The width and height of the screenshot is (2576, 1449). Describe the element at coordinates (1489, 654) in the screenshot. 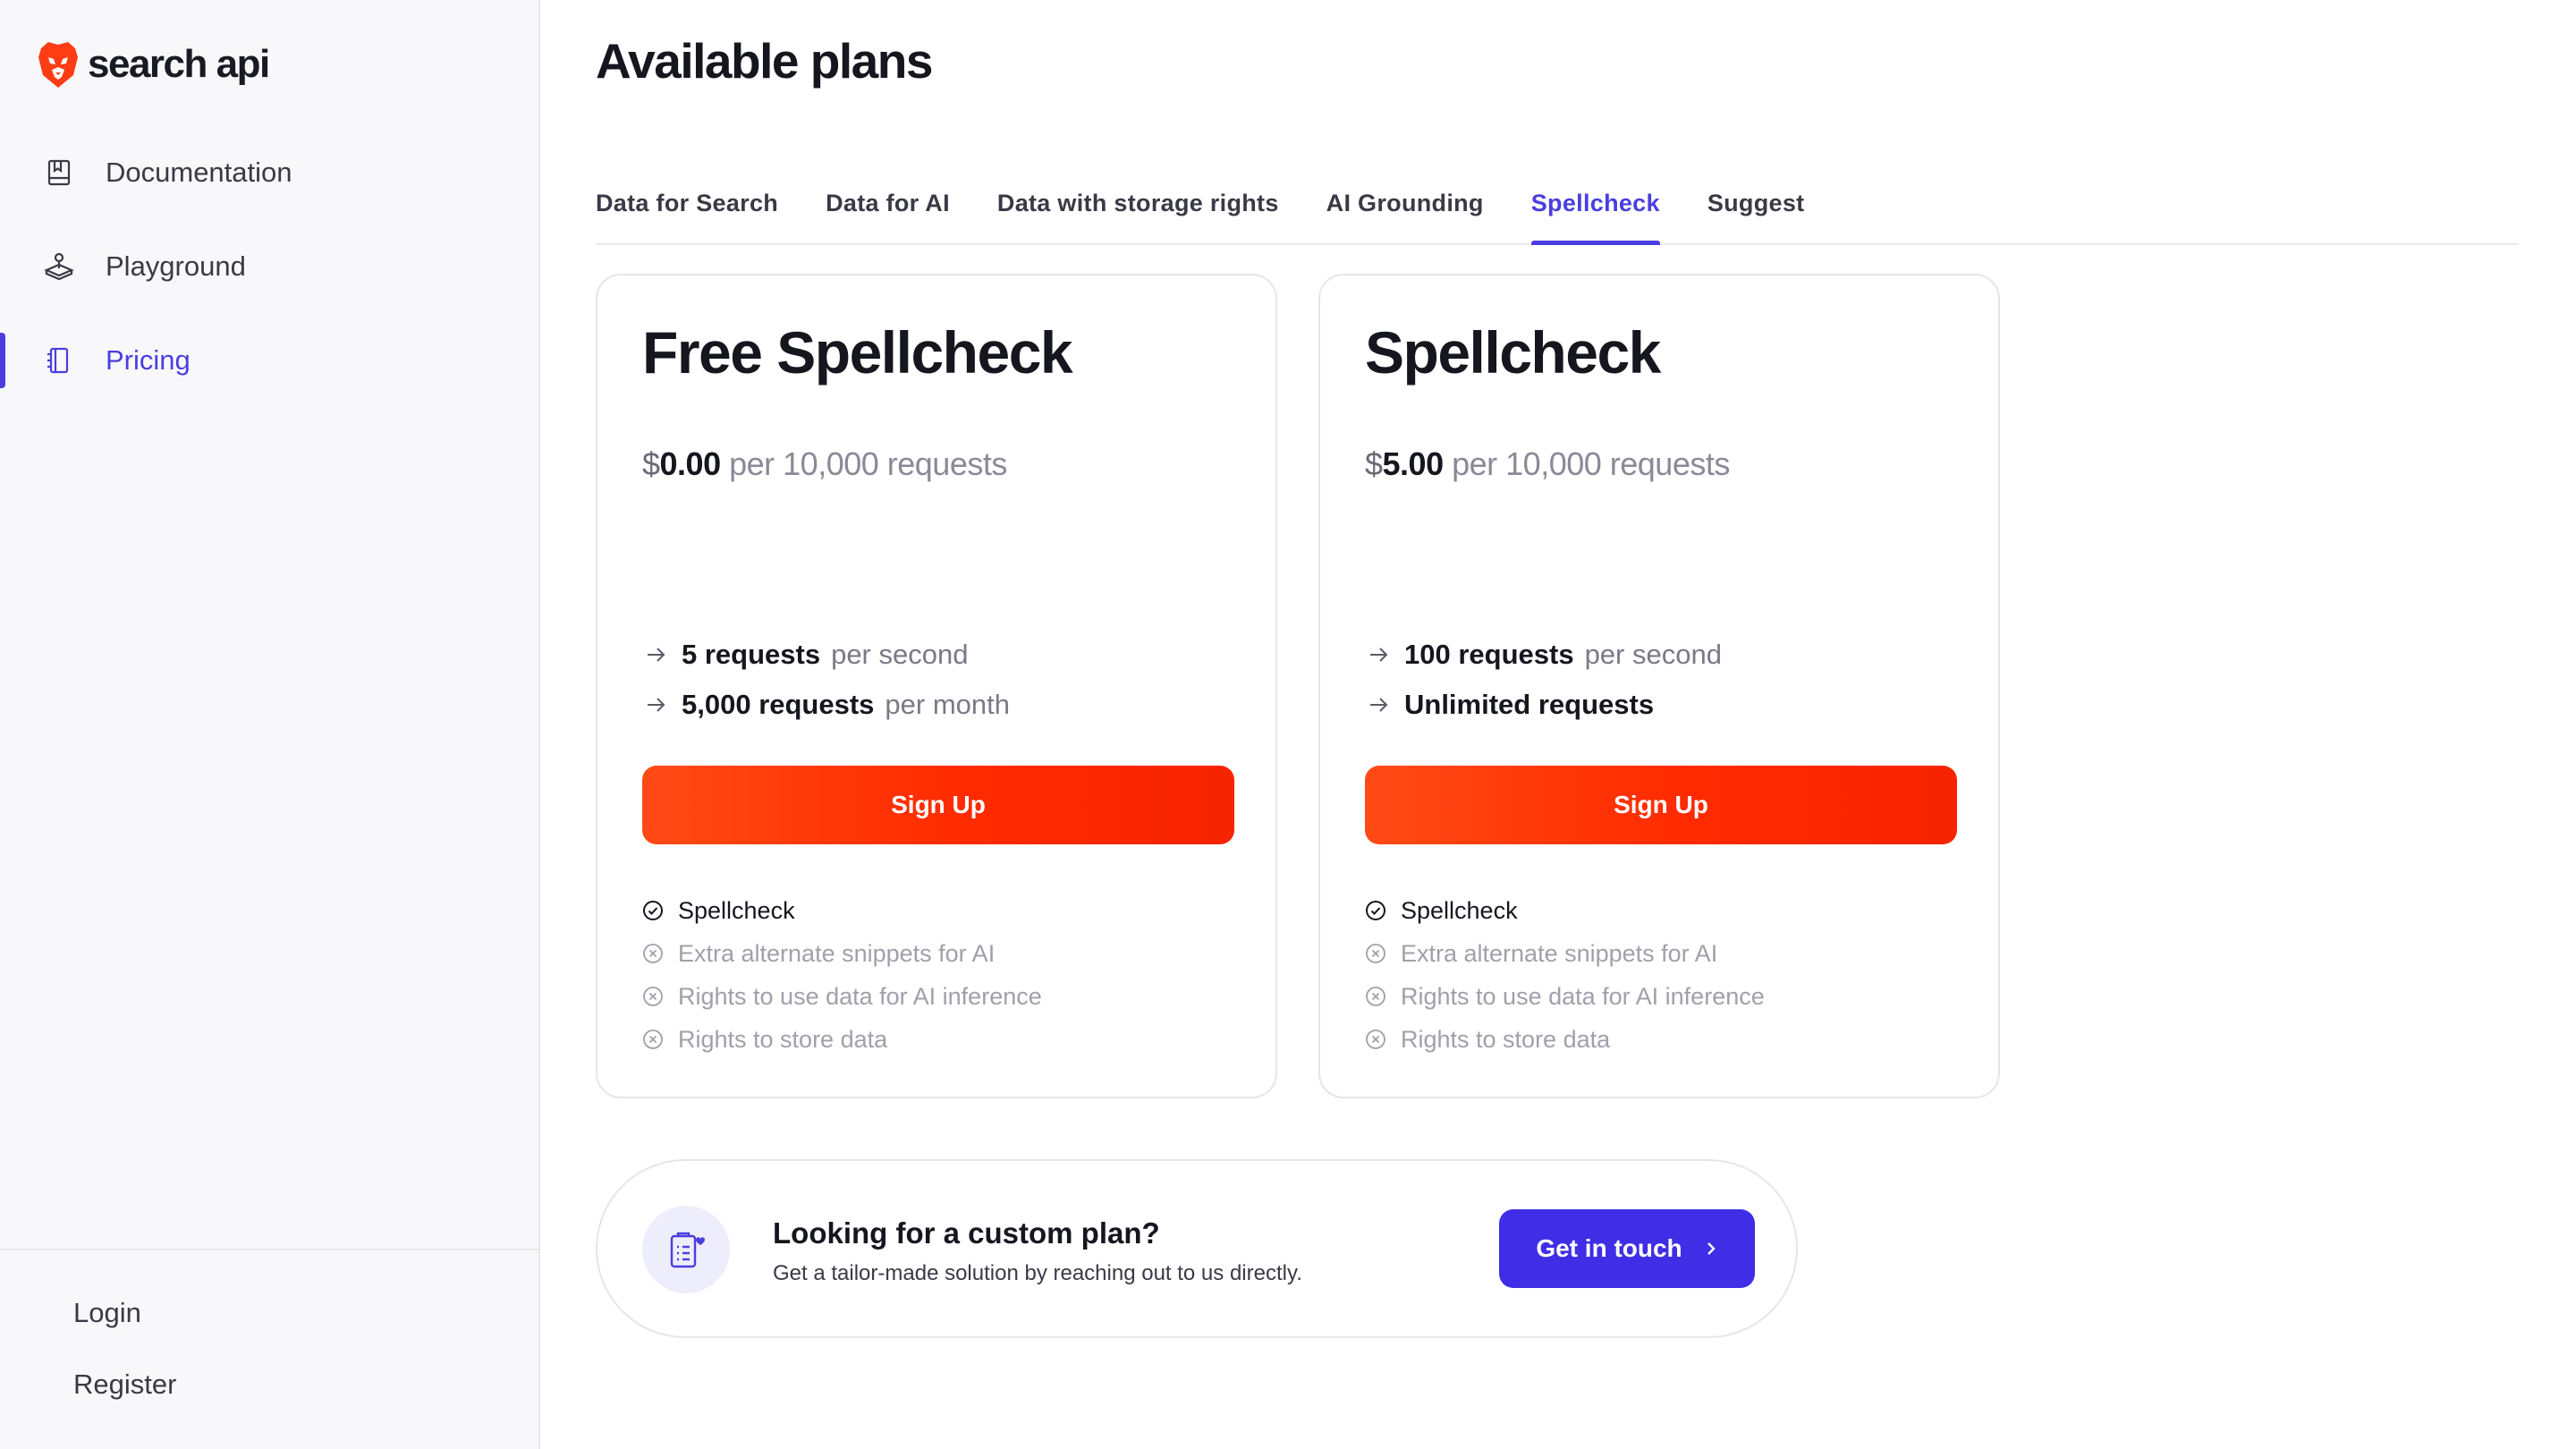

I see `limit-value: 100 requests` at that location.